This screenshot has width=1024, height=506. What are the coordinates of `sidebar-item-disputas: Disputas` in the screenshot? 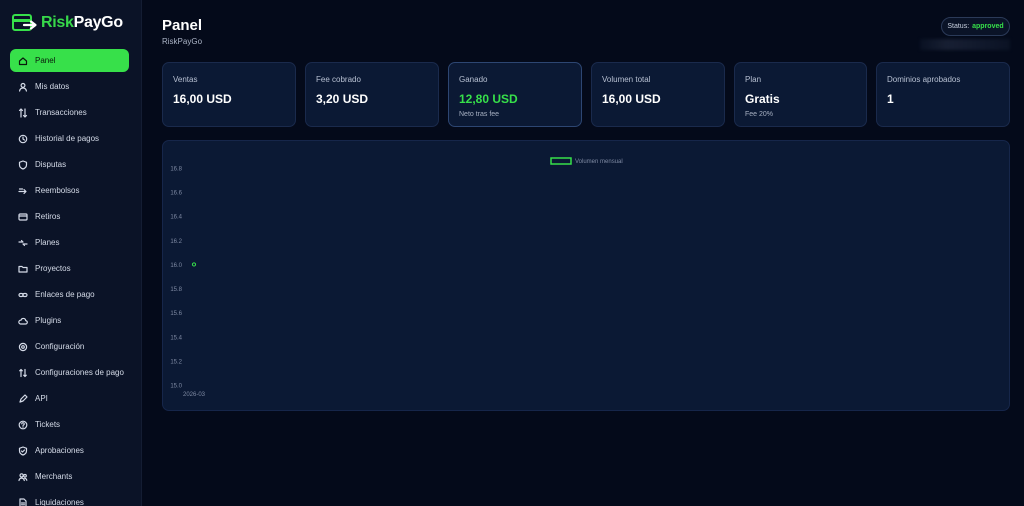 It's located at (69, 164).